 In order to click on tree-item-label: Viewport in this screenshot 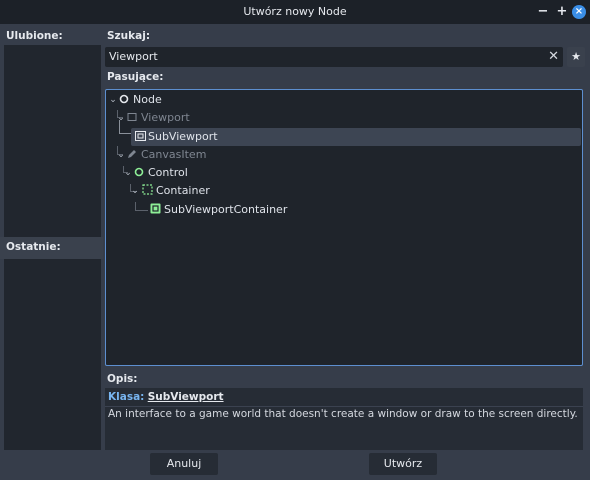, I will do `click(165, 117)`.